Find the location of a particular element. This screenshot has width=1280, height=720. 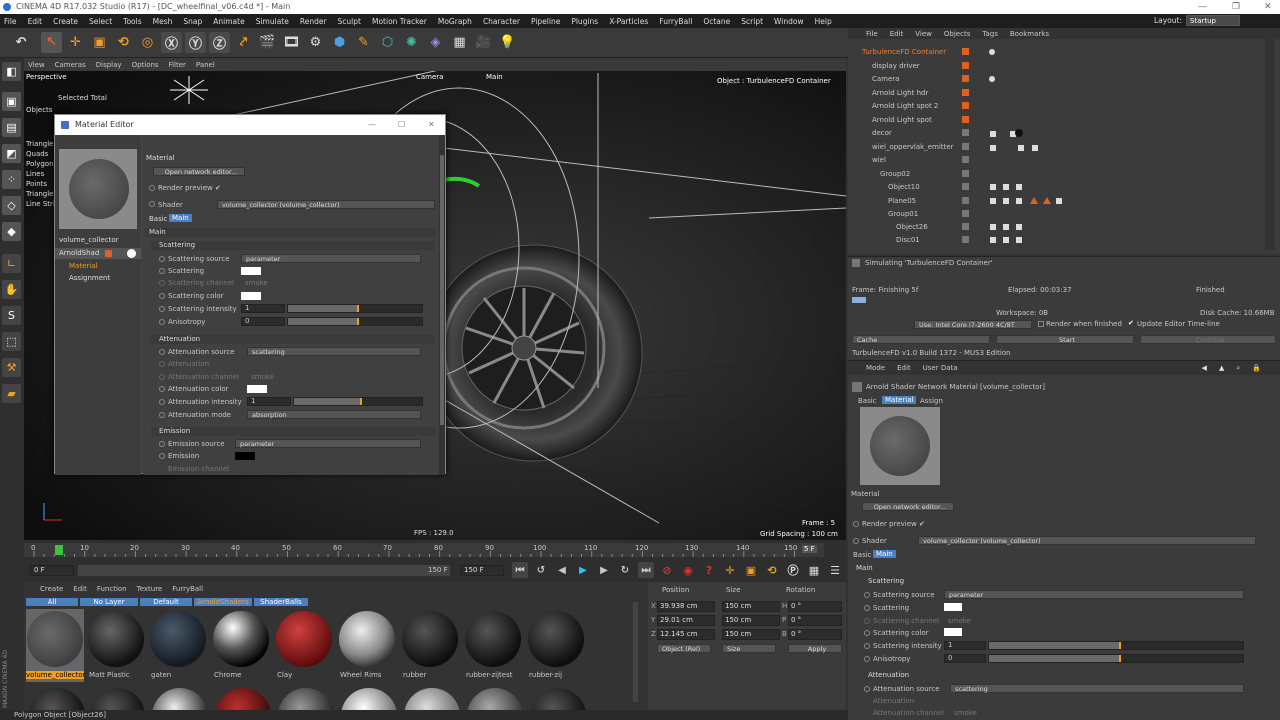

attr-lock-icon: 🔒 is located at coordinates (1256, 368).